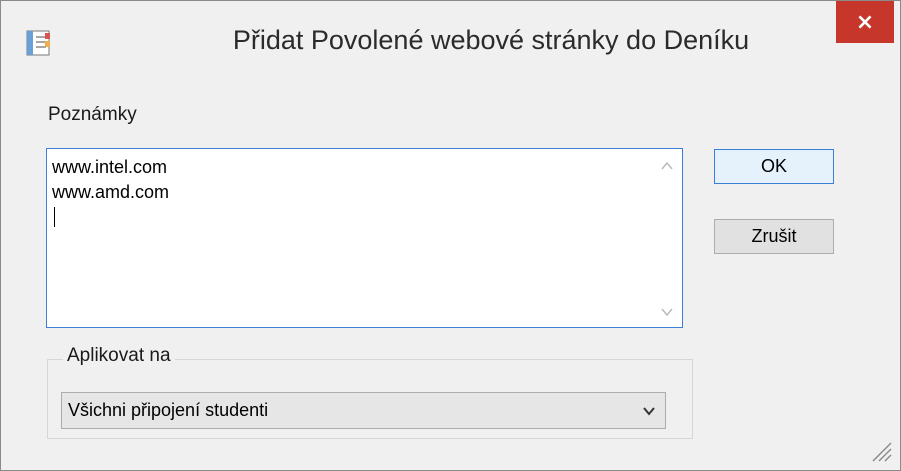 The width and height of the screenshot is (901, 471). I want to click on journal-icon, so click(38, 43).